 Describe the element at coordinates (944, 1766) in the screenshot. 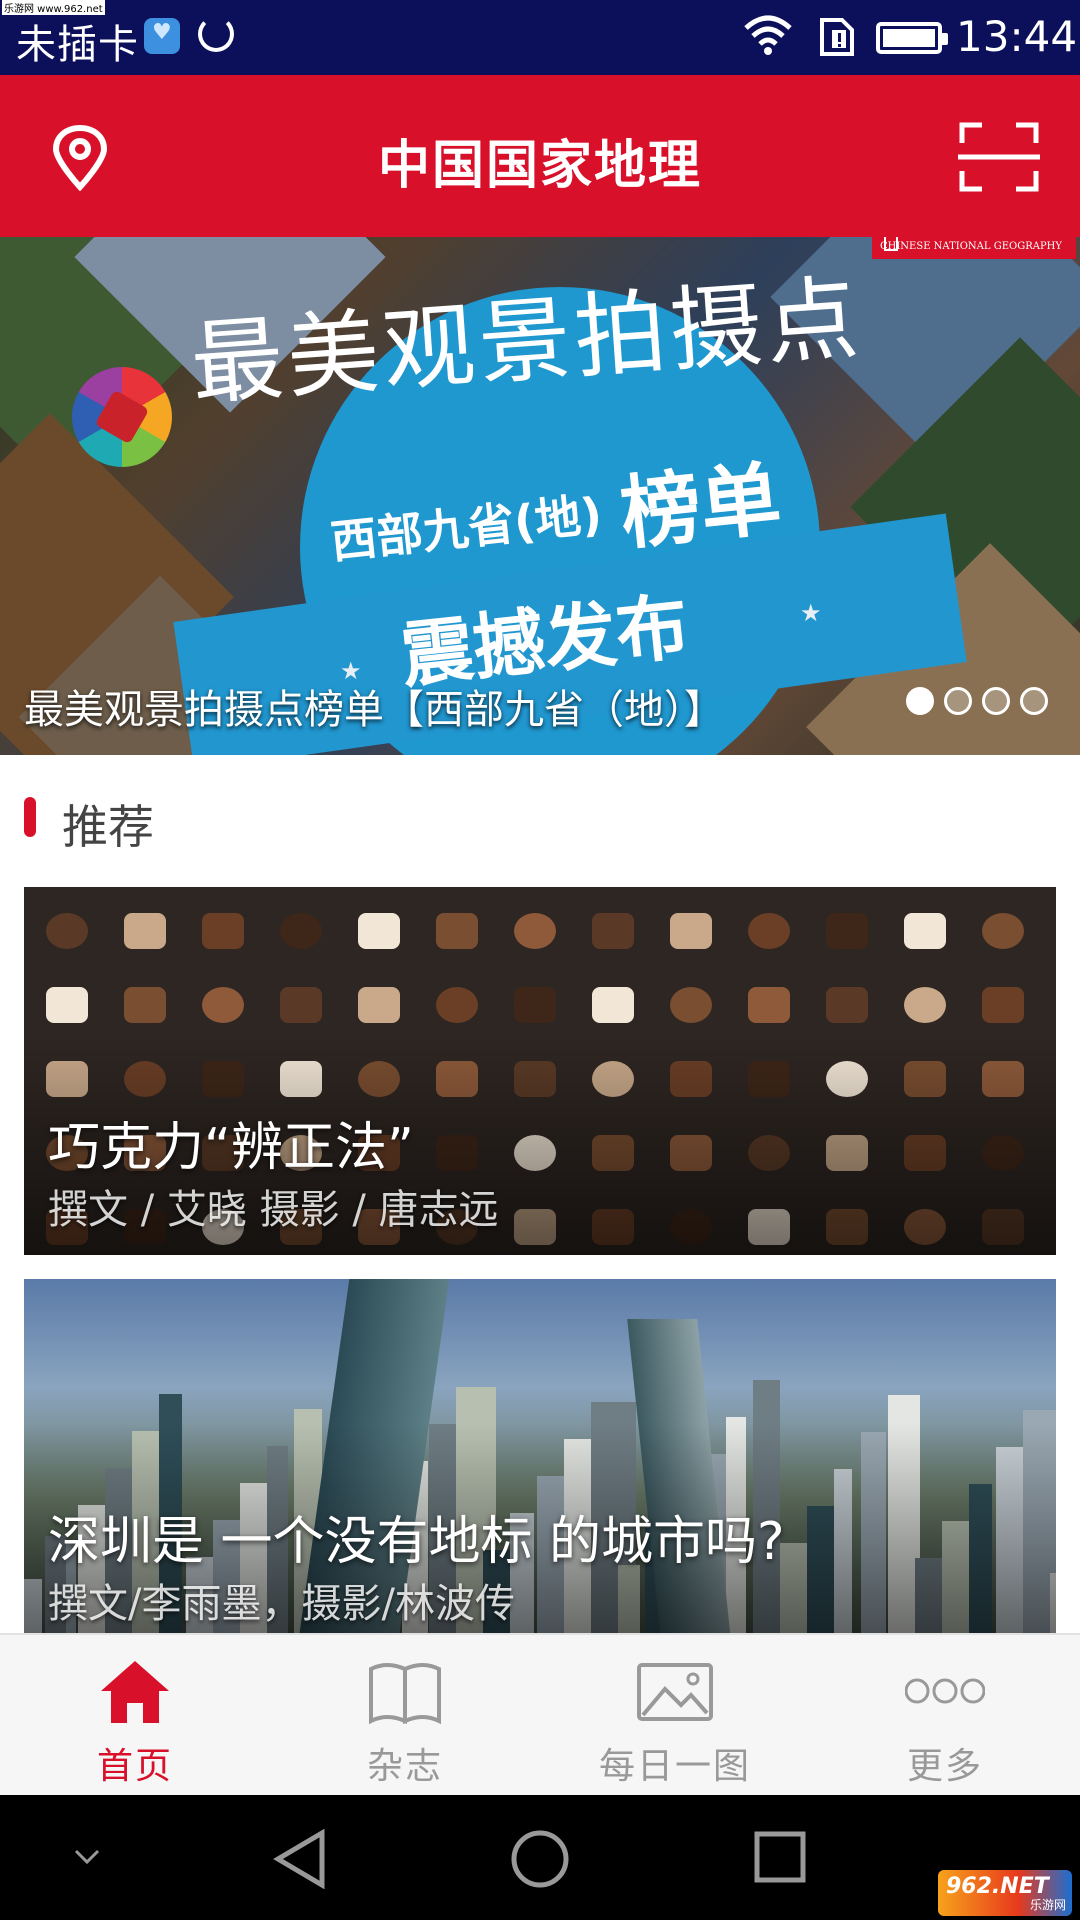

I see `nav-label: 更多` at that location.